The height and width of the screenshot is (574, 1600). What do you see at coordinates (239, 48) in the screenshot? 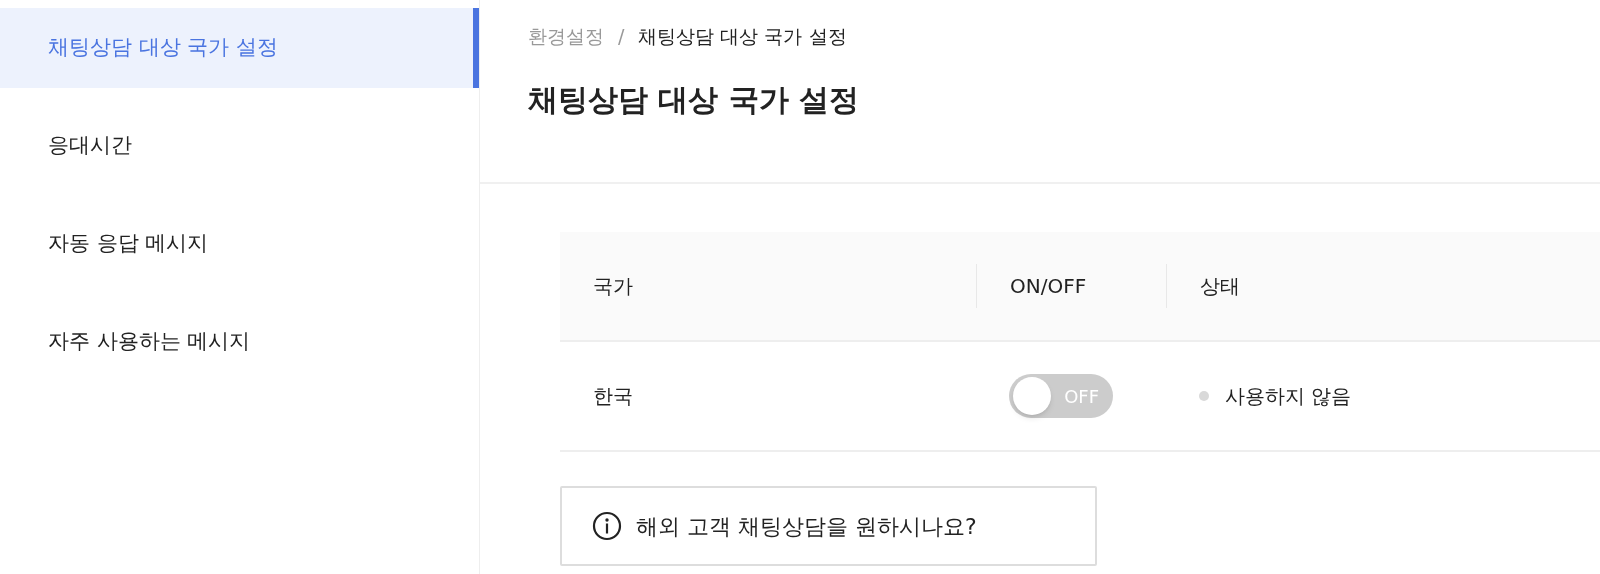
I see `sidebar-item: 채팅상담 대상 국가 설정` at bounding box center [239, 48].